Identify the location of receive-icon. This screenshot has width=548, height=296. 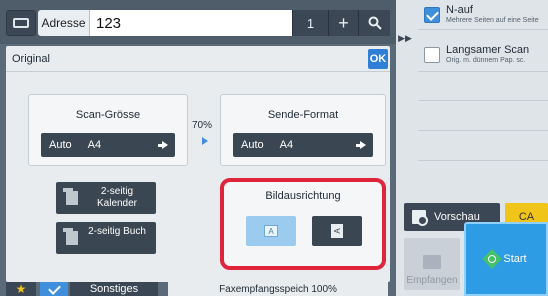
(432, 262).